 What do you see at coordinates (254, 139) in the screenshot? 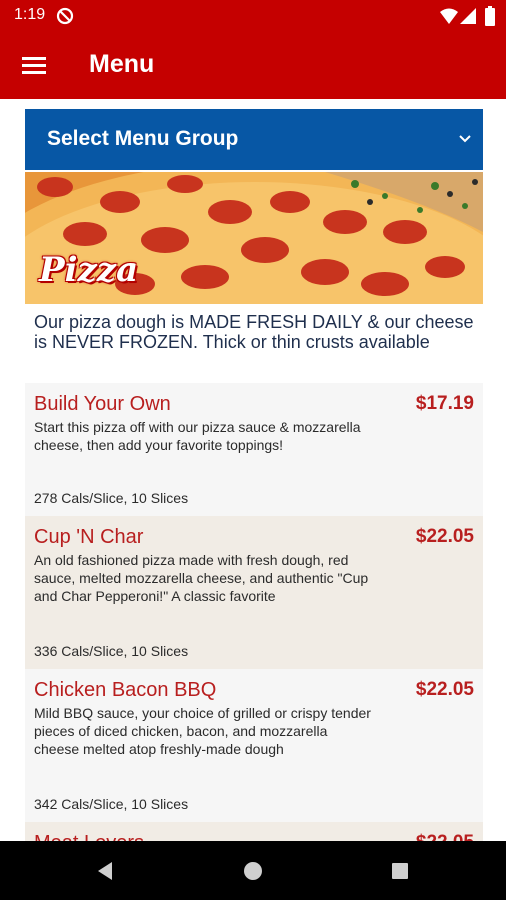
I see `menu-group-select: Select Menu Group` at bounding box center [254, 139].